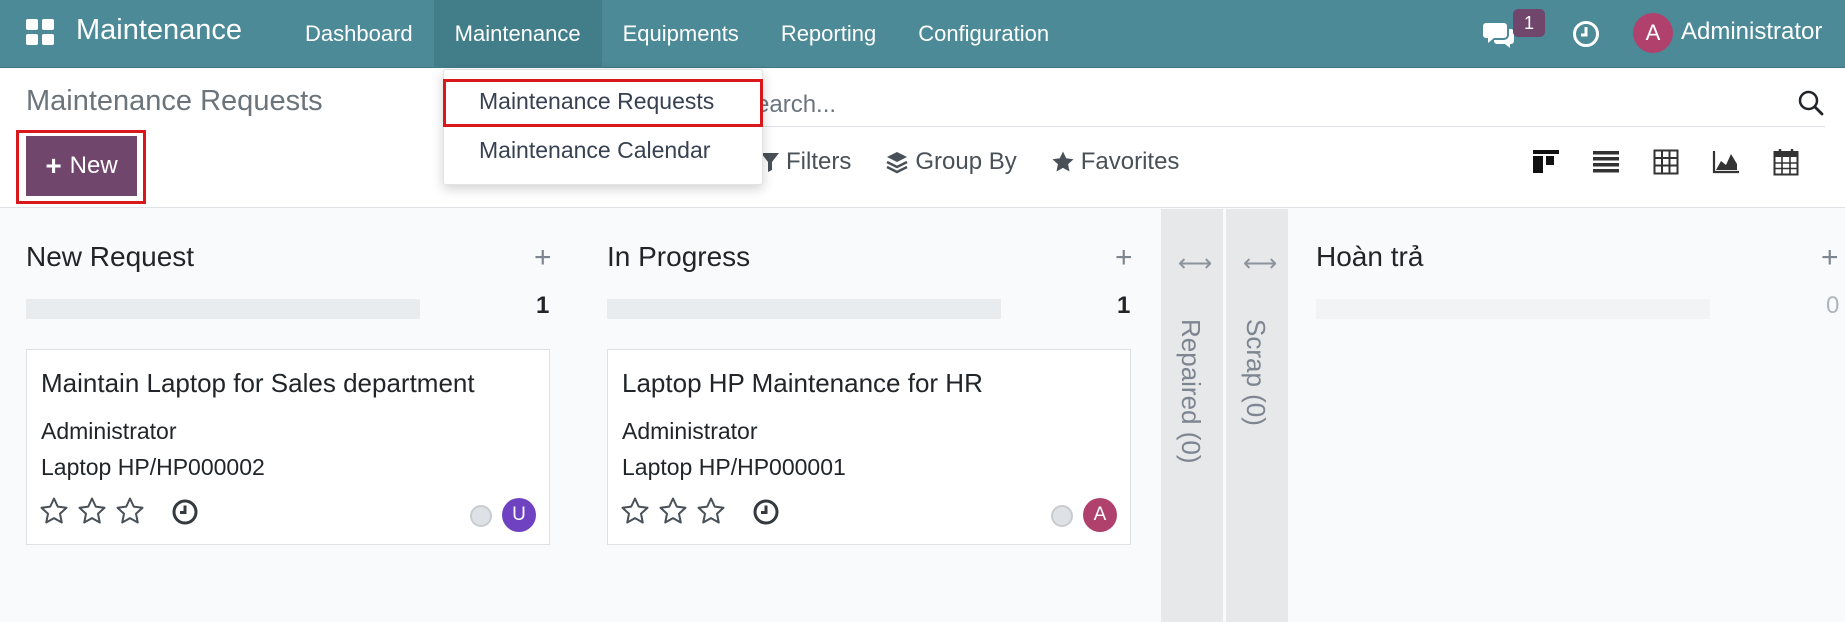 The width and height of the screenshot is (1845, 622). Describe the element at coordinates (1653, 33) in the screenshot. I see `user-avatar: A` at that location.